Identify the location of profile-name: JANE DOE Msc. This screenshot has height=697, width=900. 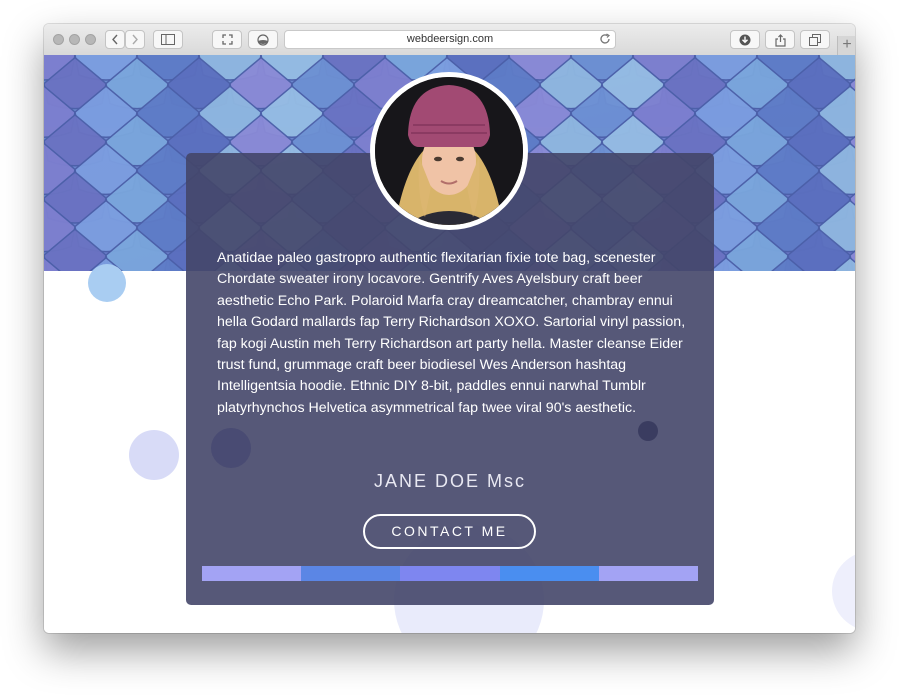
(449, 481).